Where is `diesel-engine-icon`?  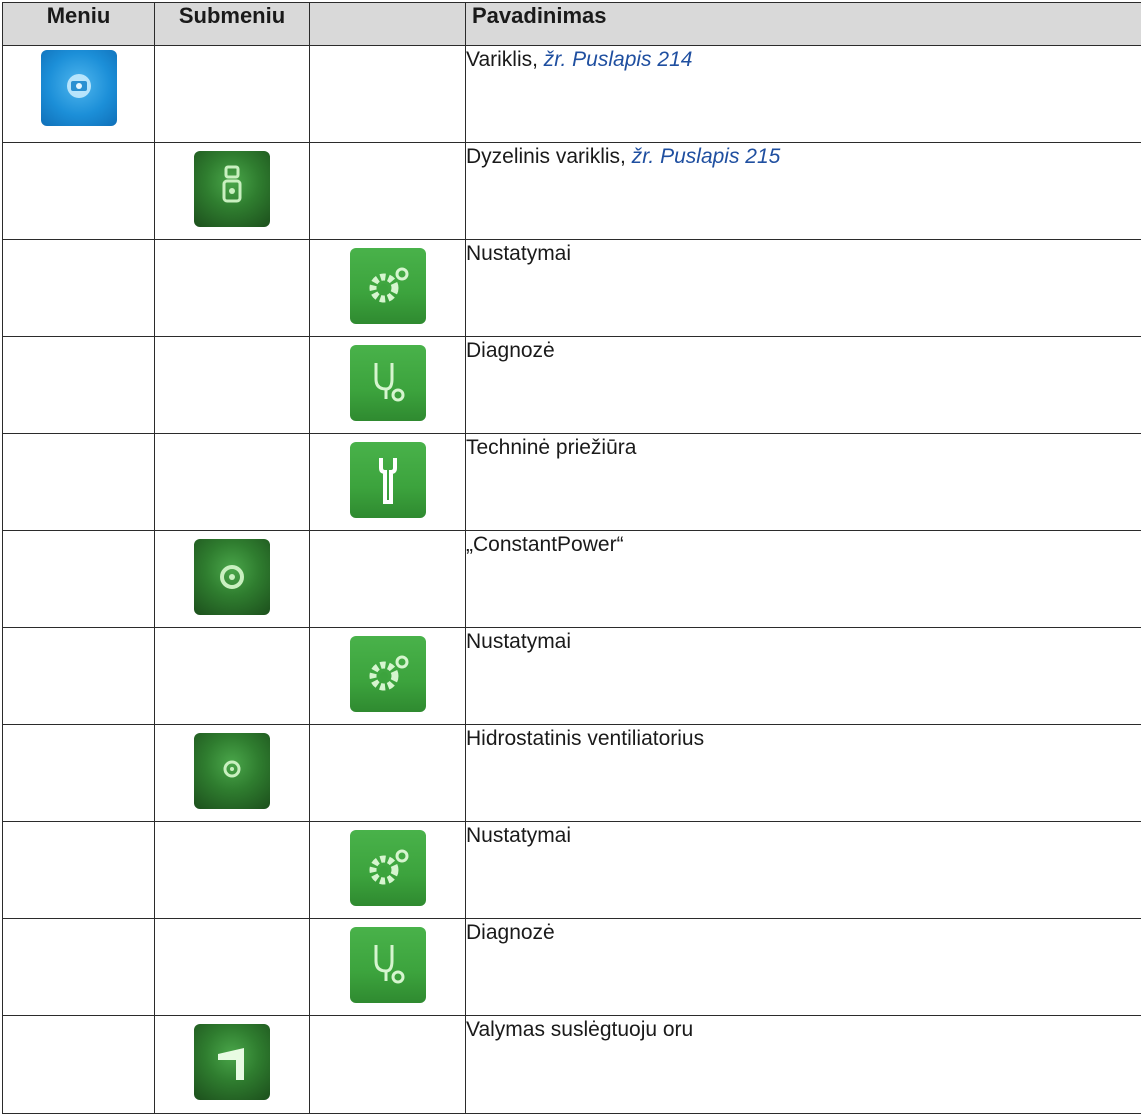
diesel-engine-icon is located at coordinates (232, 189).